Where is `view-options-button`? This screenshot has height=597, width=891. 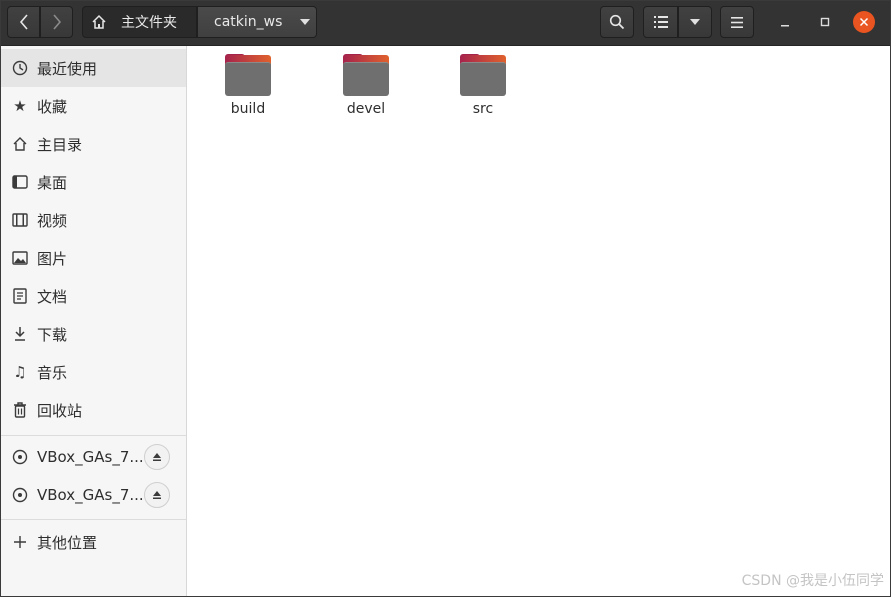
view-options-button is located at coordinates (695, 22).